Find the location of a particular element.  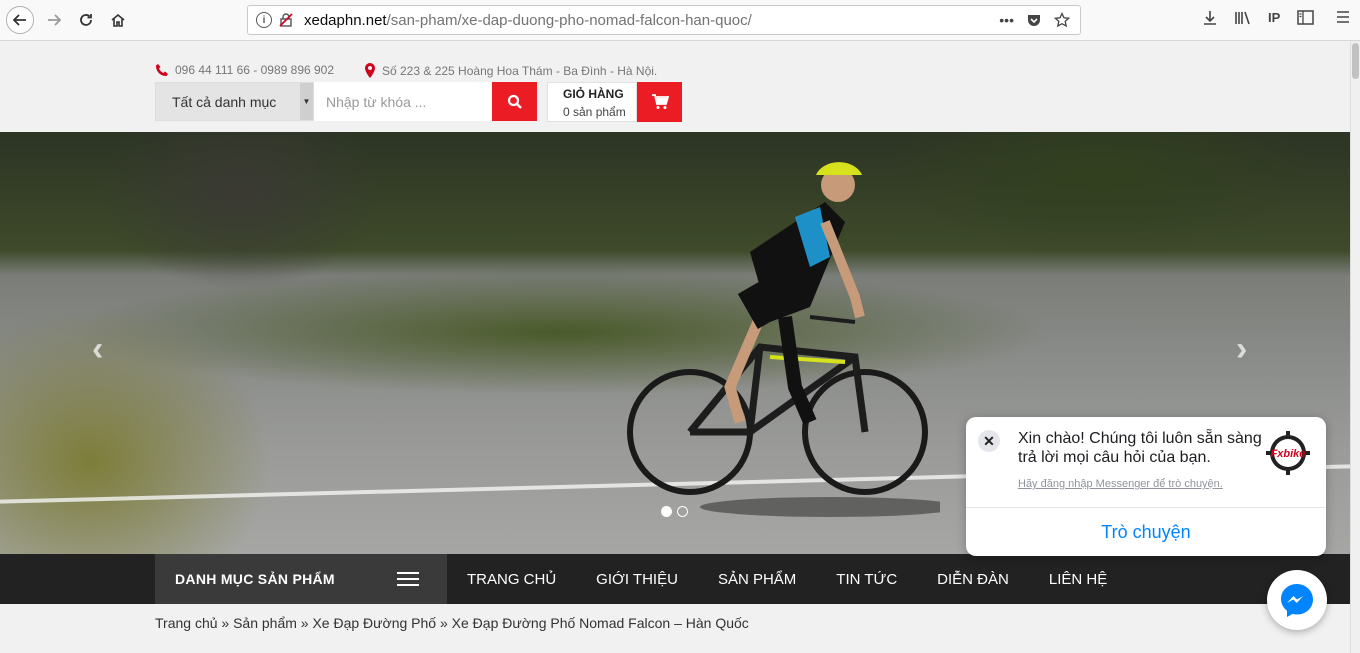

slider-prev-button: ‹ is located at coordinates (97, 349).